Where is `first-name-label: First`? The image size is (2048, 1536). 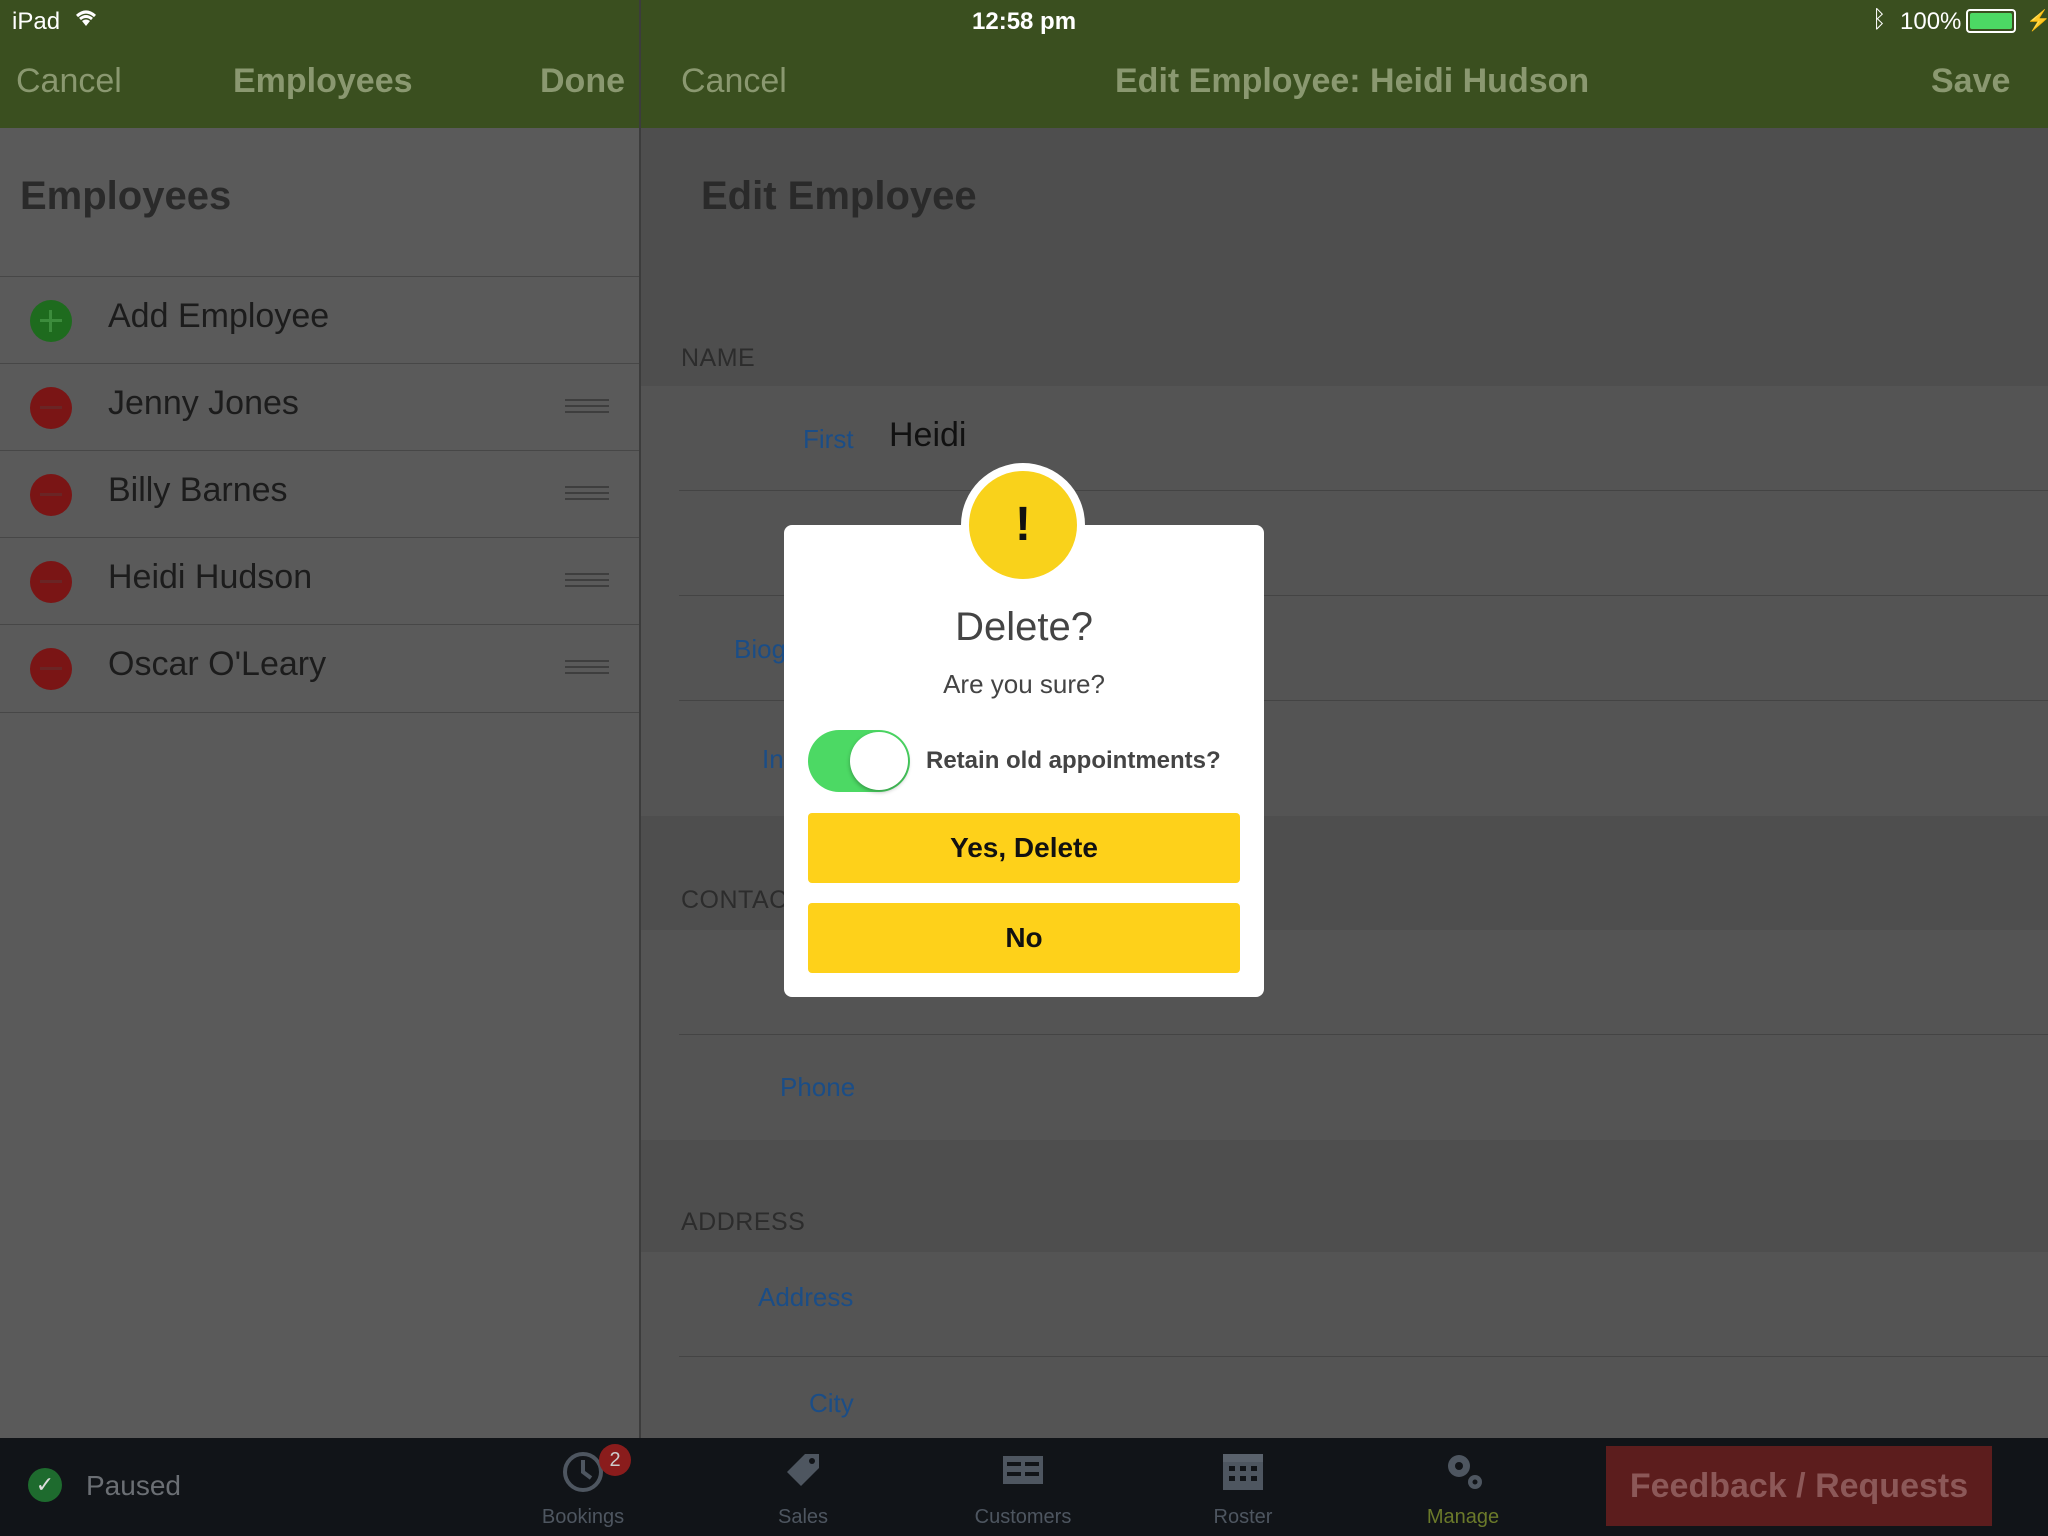 first-name-label: First is located at coordinates (828, 439).